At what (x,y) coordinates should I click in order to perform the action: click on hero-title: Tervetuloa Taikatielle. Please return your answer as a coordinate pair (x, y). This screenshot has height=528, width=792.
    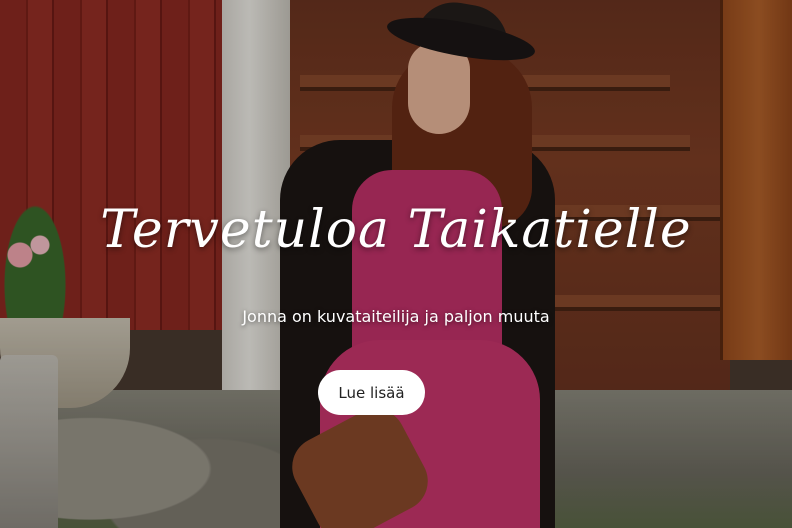
    Looking at the image, I should click on (396, 230).